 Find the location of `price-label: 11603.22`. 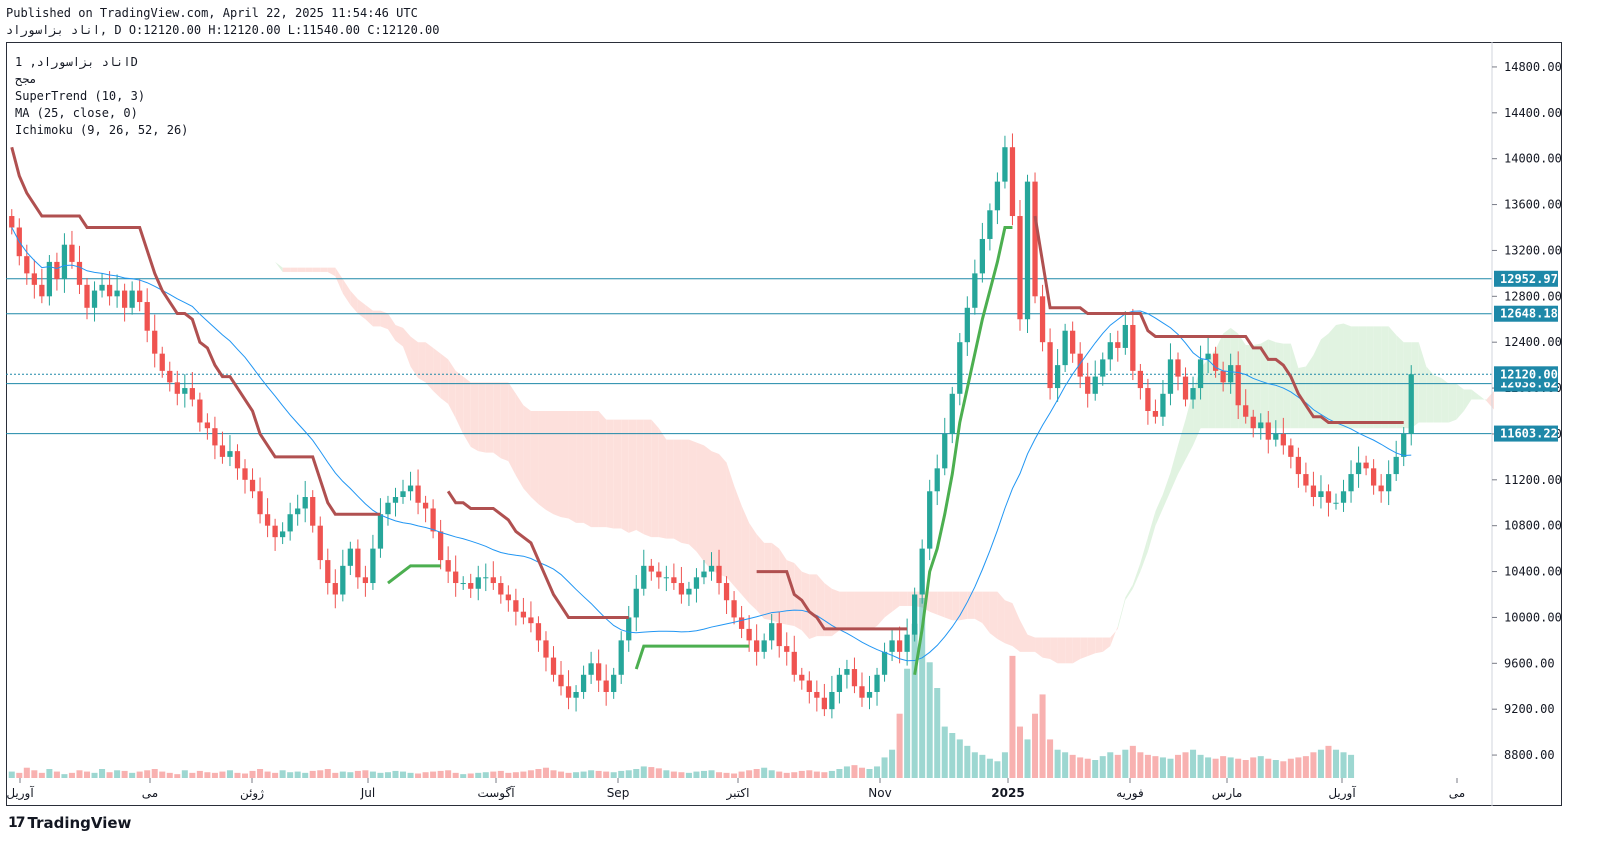

price-label: 11603.22 is located at coordinates (1529, 434).